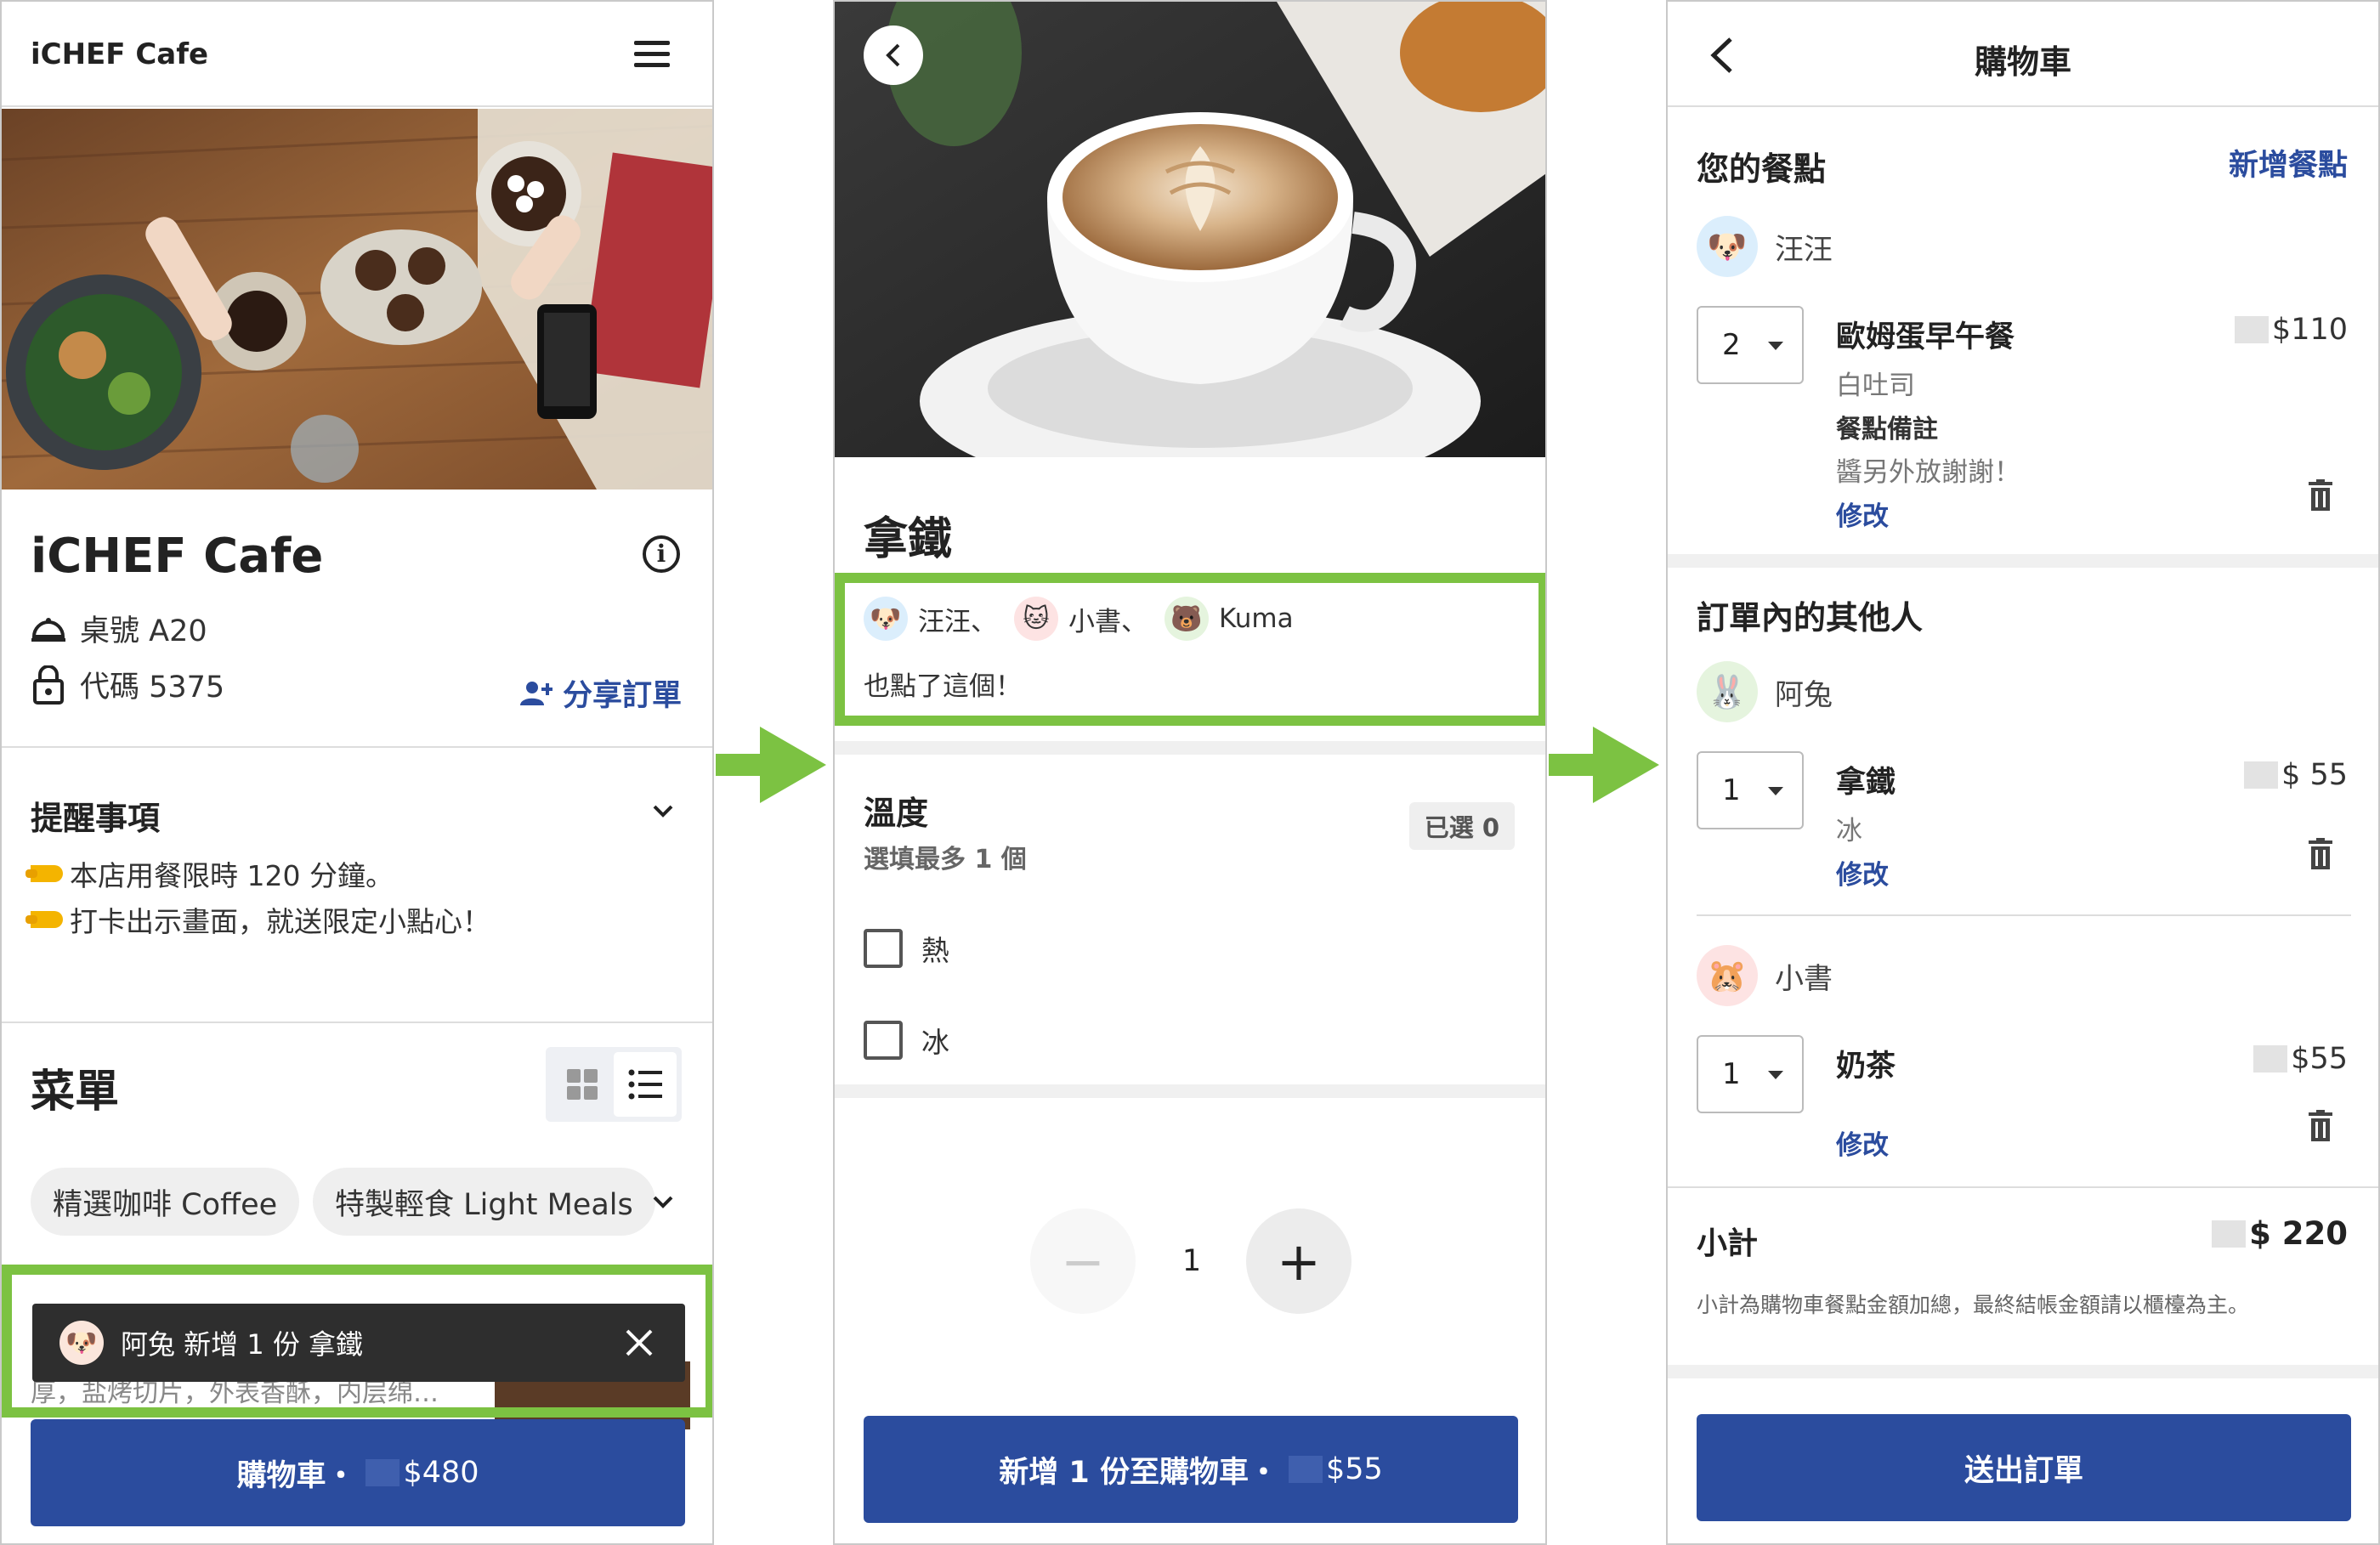 This screenshot has width=2380, height=1545. I want to click on others-title: 訂單內的其他人, so click(1810, 618).